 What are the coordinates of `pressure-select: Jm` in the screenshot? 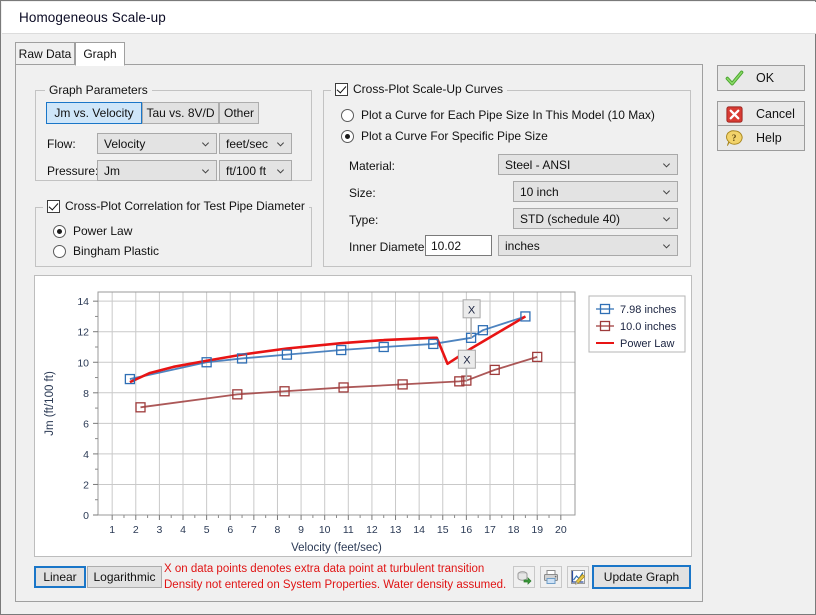 It's located at (157, 170).